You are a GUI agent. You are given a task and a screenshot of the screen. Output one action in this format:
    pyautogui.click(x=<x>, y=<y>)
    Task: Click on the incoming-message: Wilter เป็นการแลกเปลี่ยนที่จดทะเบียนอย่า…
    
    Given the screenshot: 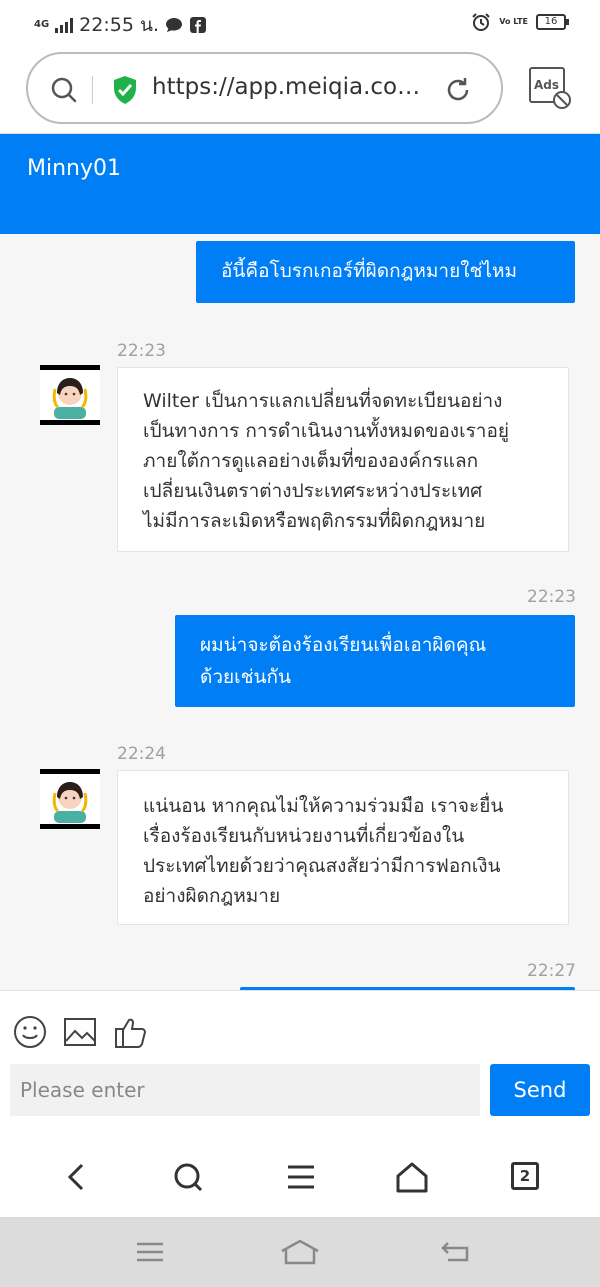 What is the action you would take?
    pyautogui.click(x=343, y=459)
    